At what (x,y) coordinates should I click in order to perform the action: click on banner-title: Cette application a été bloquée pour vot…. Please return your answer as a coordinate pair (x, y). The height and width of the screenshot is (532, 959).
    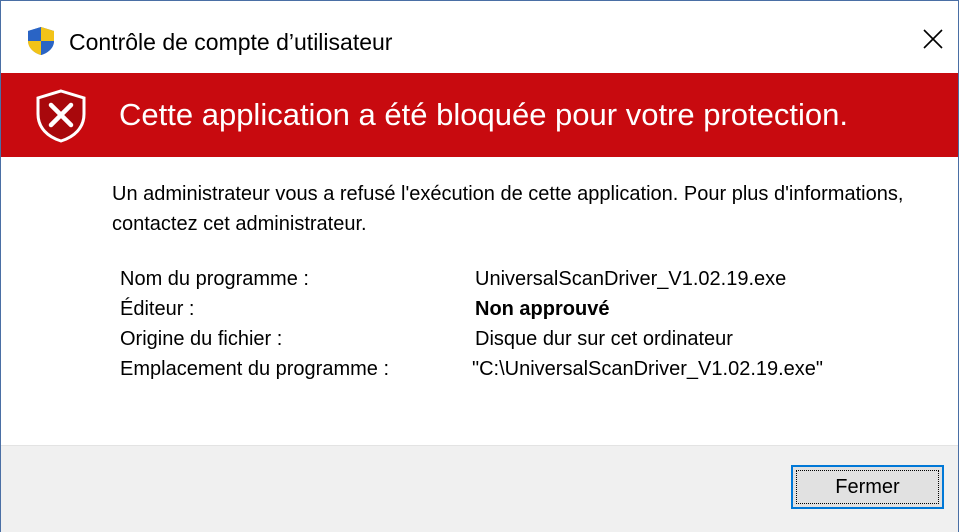
    Looking at the image, I should click on (483, 114).